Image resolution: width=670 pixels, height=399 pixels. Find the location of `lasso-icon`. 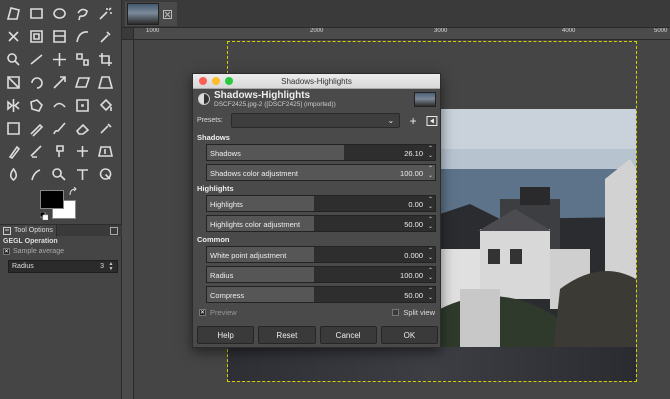

lasso-icon is located at coordinates (82, 14).